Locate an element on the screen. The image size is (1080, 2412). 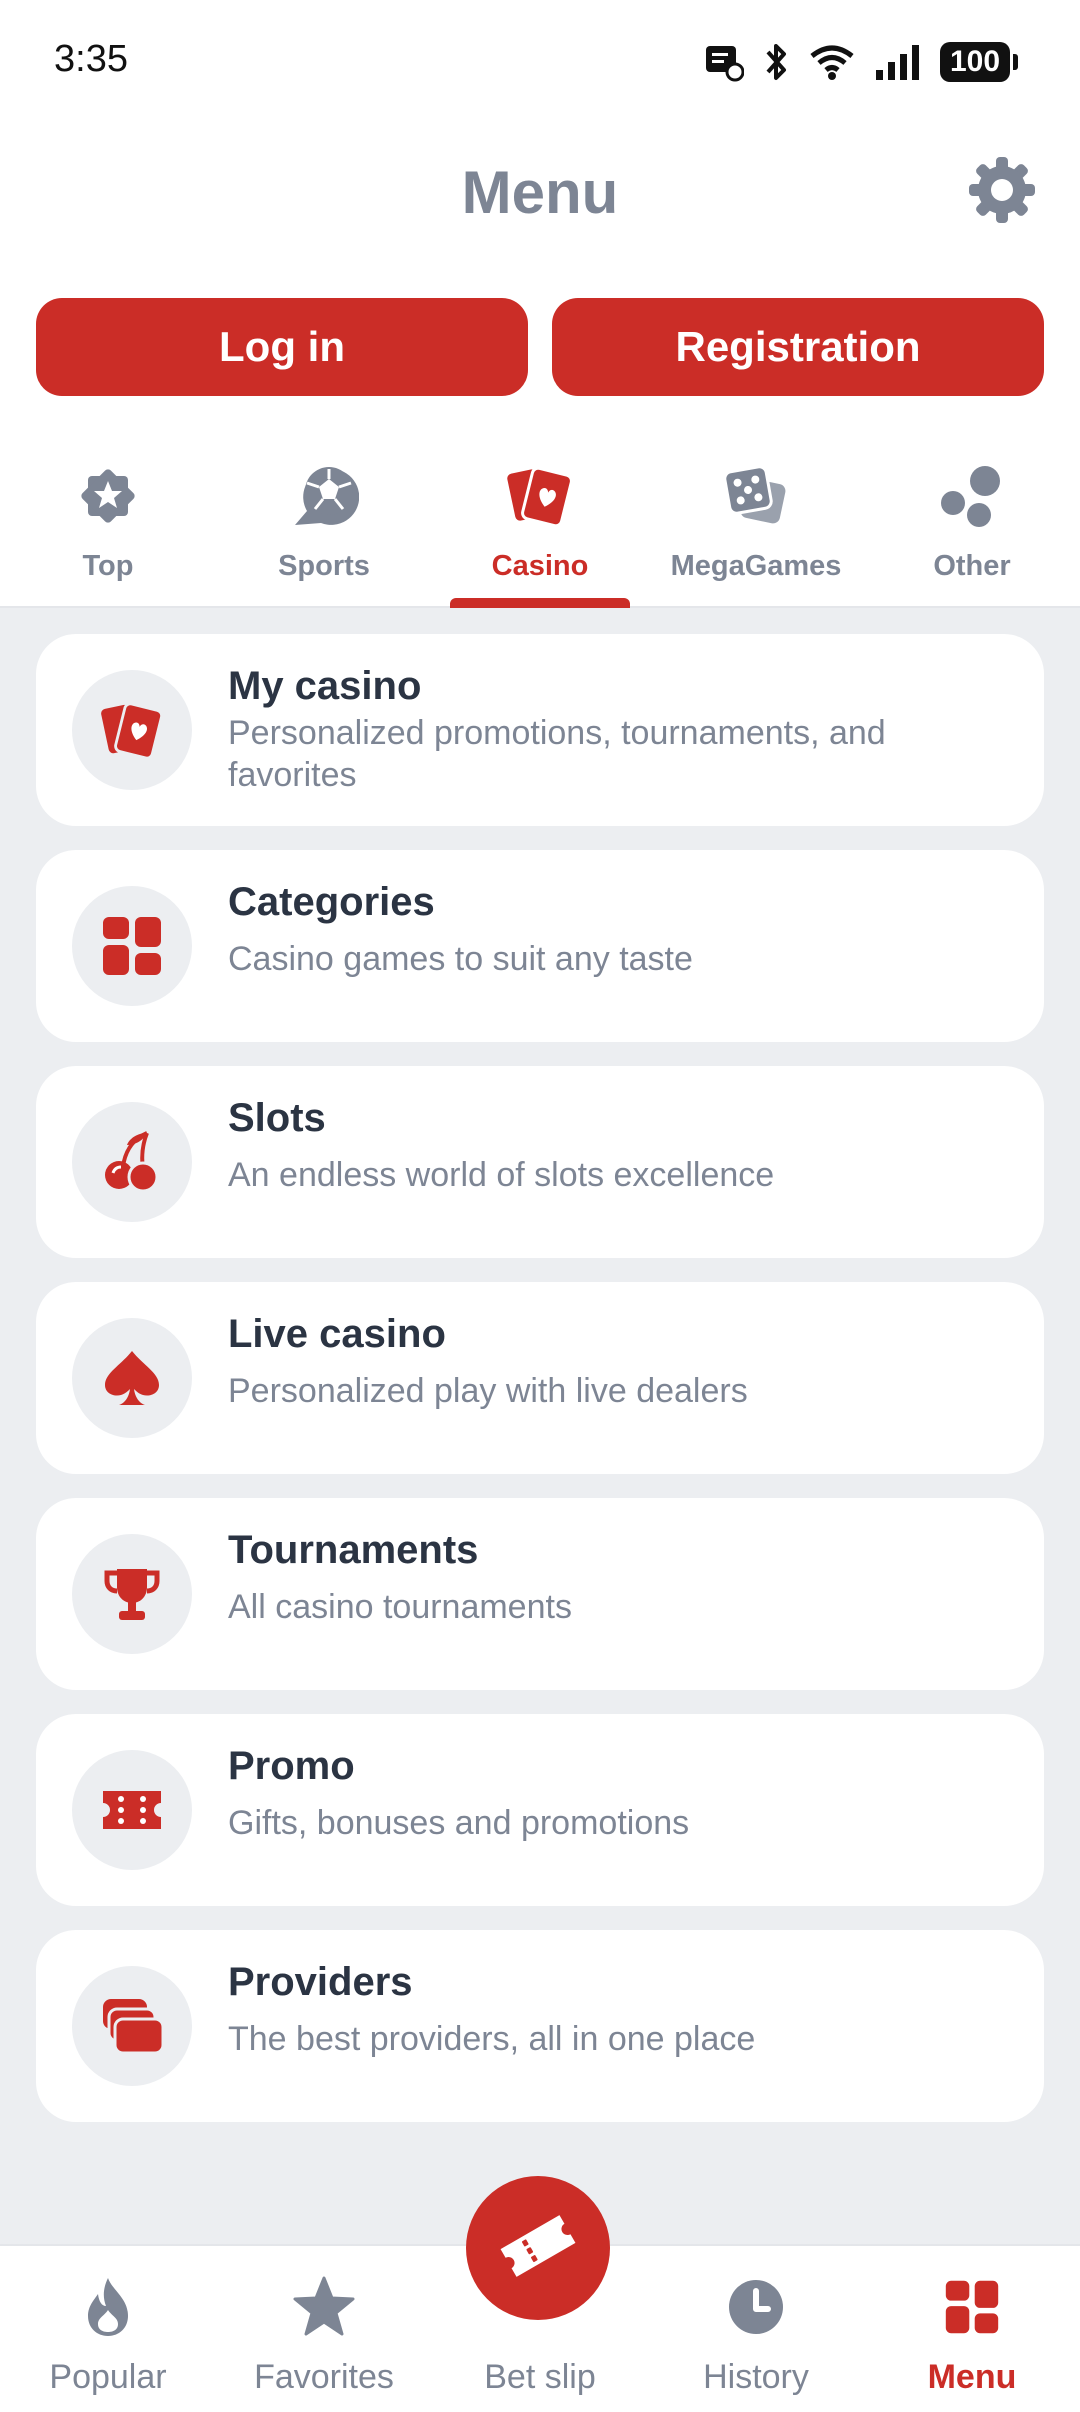
nav-label: History is located at coordinates (756, 2377).